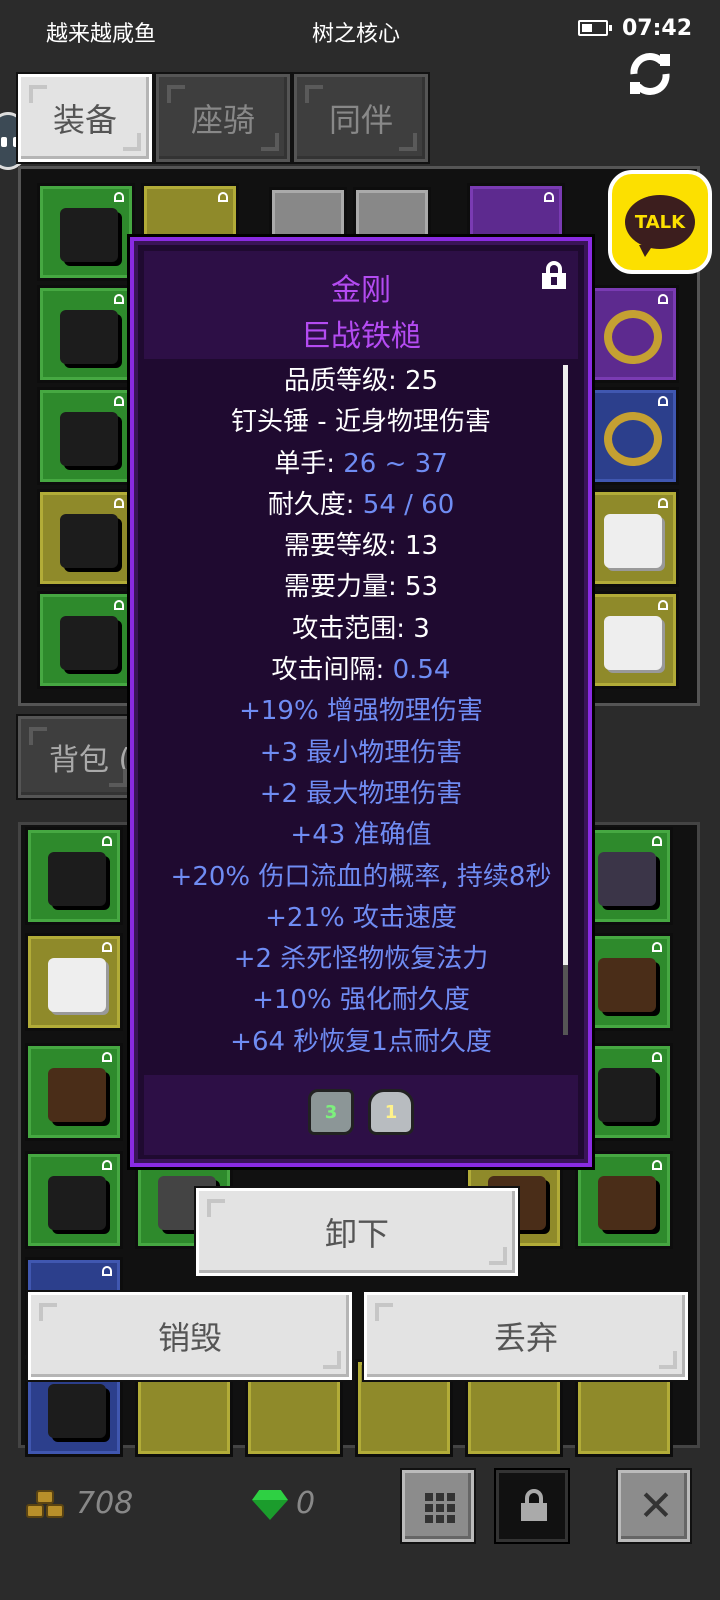 This screenshot has height=1600, width=720. Describe the element at coordinates (344, 381) in the screenshot. I see `stat-label: 品质等级:` at that location.